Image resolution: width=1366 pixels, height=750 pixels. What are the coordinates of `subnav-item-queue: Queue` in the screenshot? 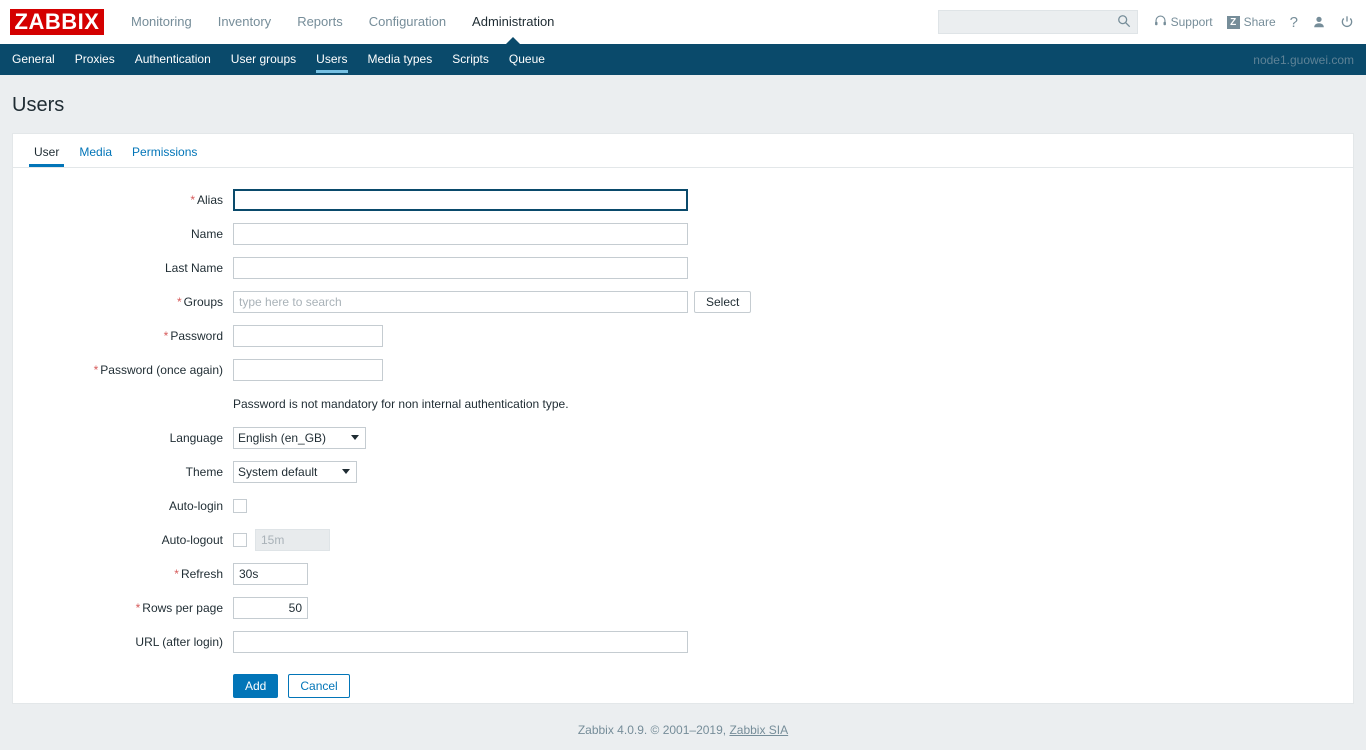 It's located at (527, 59).